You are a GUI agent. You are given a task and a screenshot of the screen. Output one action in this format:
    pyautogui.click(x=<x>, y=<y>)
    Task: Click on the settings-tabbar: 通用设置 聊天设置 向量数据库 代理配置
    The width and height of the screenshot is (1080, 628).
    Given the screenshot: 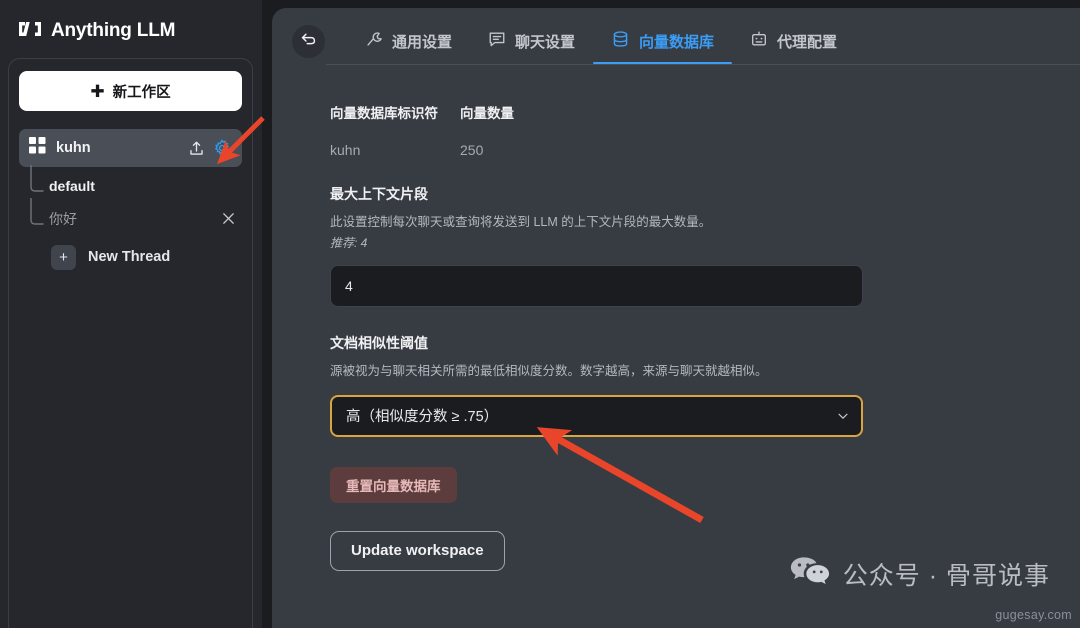 What is the action you would take?
    pyautogui.click(x=676, y=41)
    